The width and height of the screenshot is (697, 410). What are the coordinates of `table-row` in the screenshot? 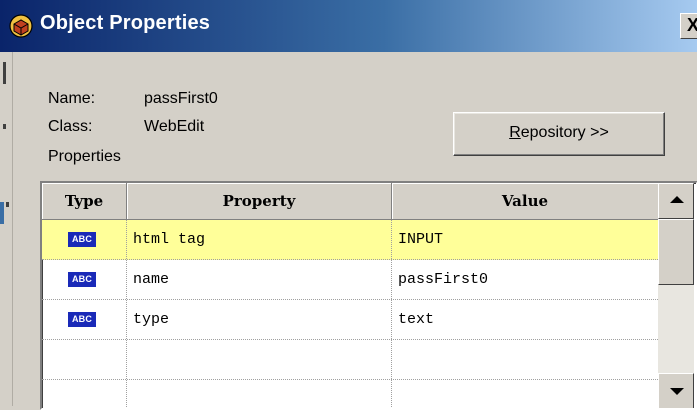 It's located at (350, 360).